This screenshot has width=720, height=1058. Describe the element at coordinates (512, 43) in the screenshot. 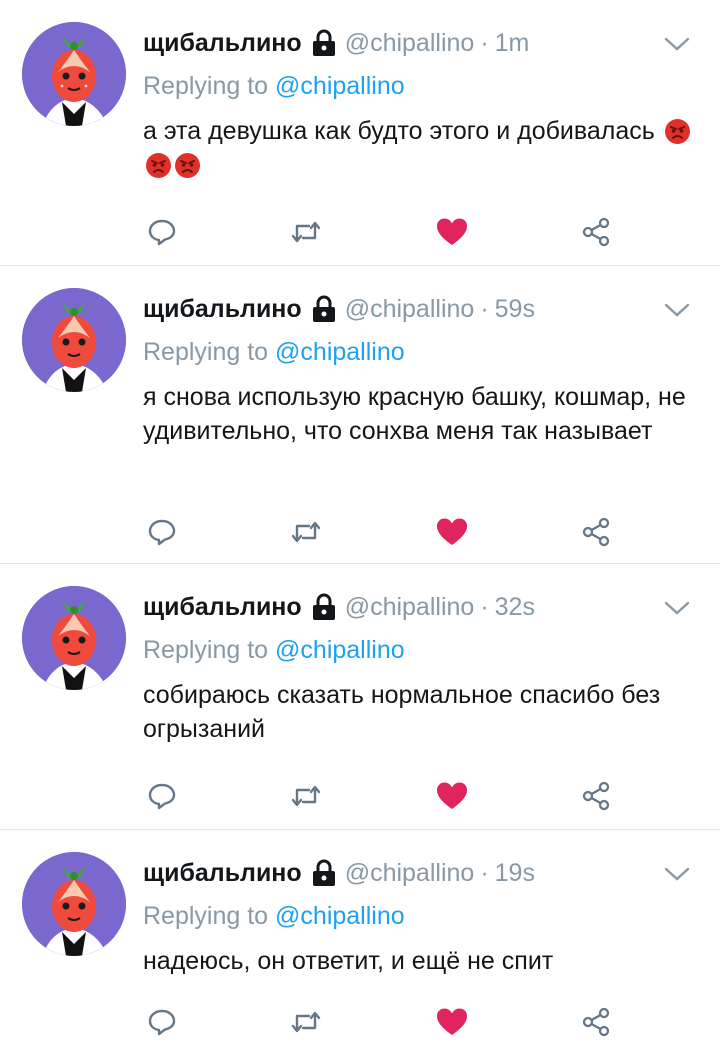

I see `timestamp: 1m` at that location.